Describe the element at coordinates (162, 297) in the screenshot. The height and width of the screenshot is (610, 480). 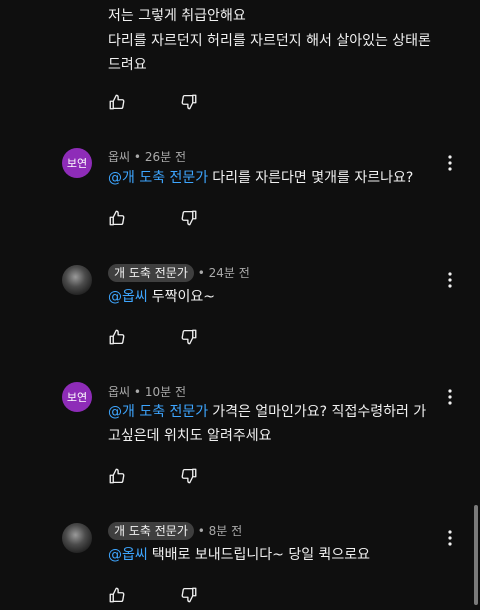
I see `comment-text-line: @옵씨 두짝이요~` at that location.